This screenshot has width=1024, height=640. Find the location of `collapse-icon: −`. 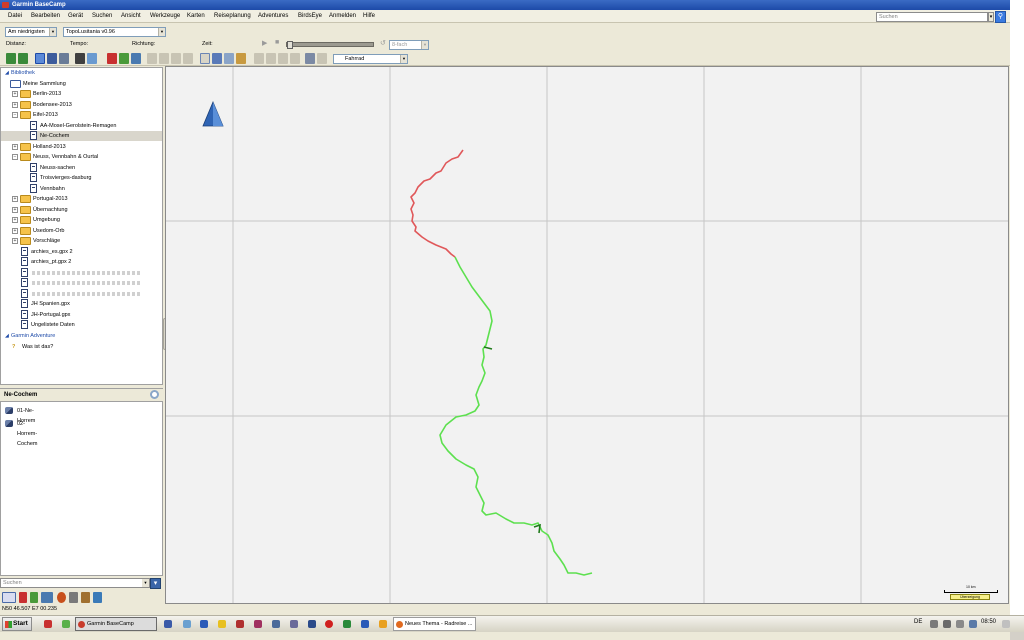

collapse-icon: − is located at coordinates (15, 157).